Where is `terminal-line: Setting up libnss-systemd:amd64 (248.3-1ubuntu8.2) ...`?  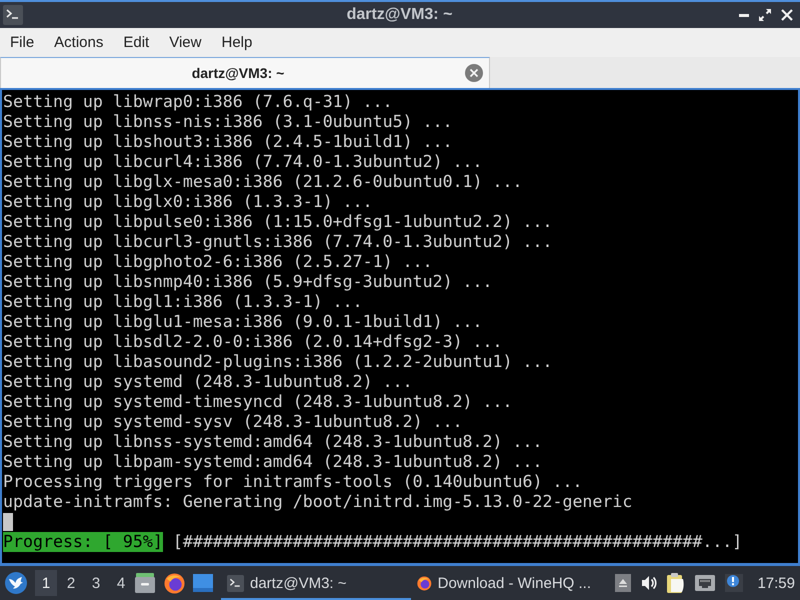 terminal-line: Setting up libnss-systemd:amd64 (248.3-1ubuntu8.2) ... is located at coordinates (272, 442).